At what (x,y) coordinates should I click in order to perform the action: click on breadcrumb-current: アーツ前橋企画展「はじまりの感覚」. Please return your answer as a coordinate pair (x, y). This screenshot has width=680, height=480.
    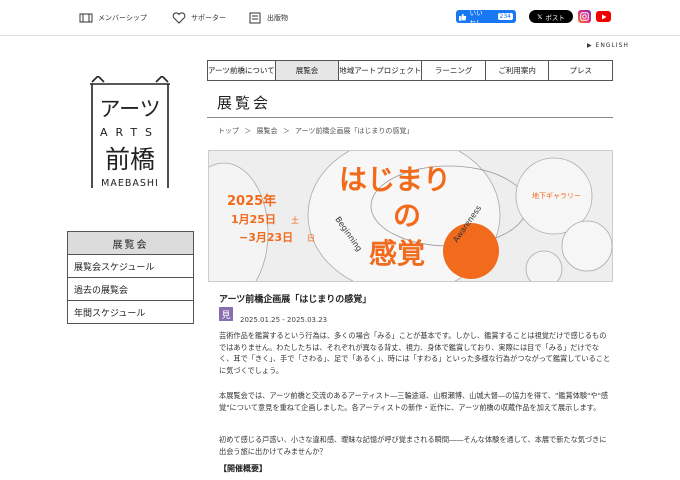
    Looking at the image, I should click on (354, 131).